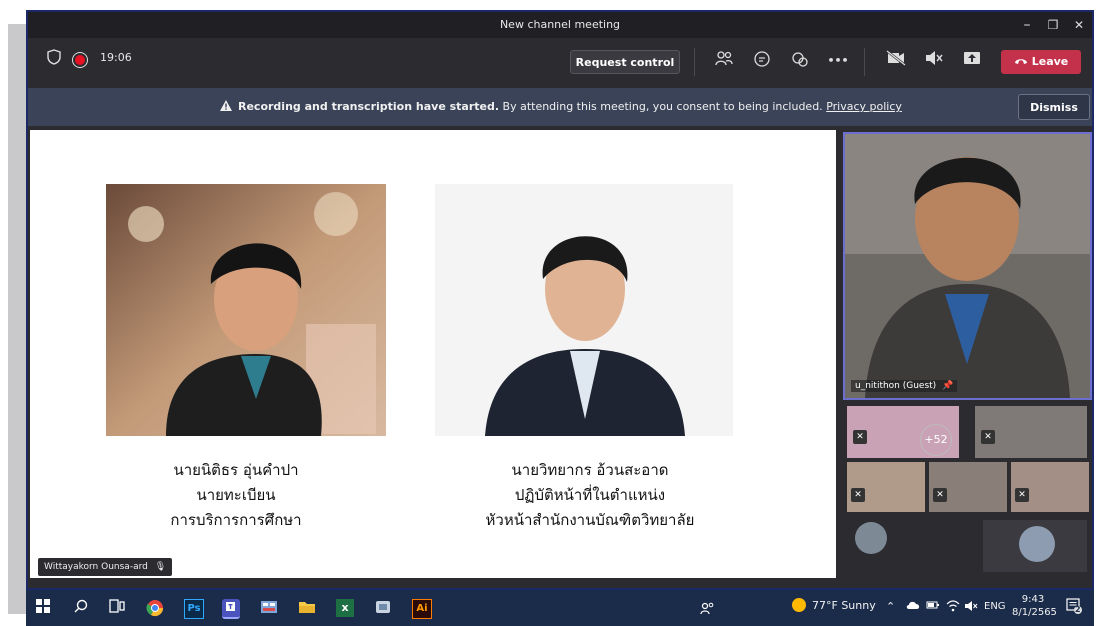  Describe the element at coordinates (934, 61) in the screenshot. I see `speaker-mute-icon` at that location.